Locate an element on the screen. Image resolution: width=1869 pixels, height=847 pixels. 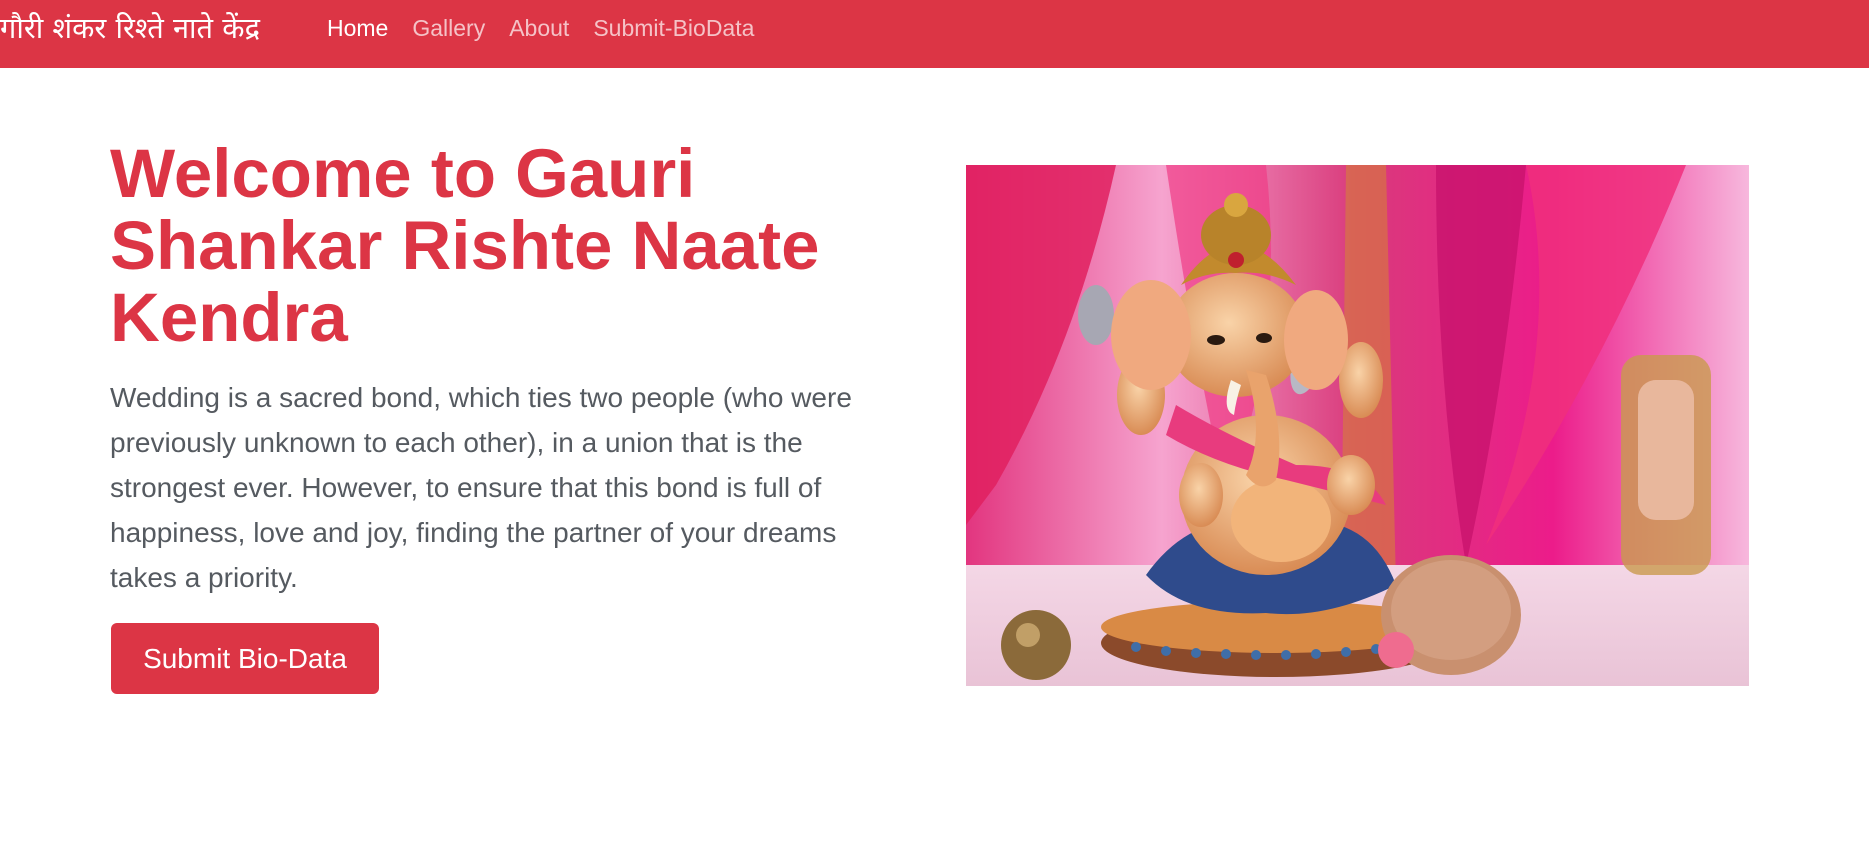
nav-gallery-link: Gallery is located at coordinates (448, 28).